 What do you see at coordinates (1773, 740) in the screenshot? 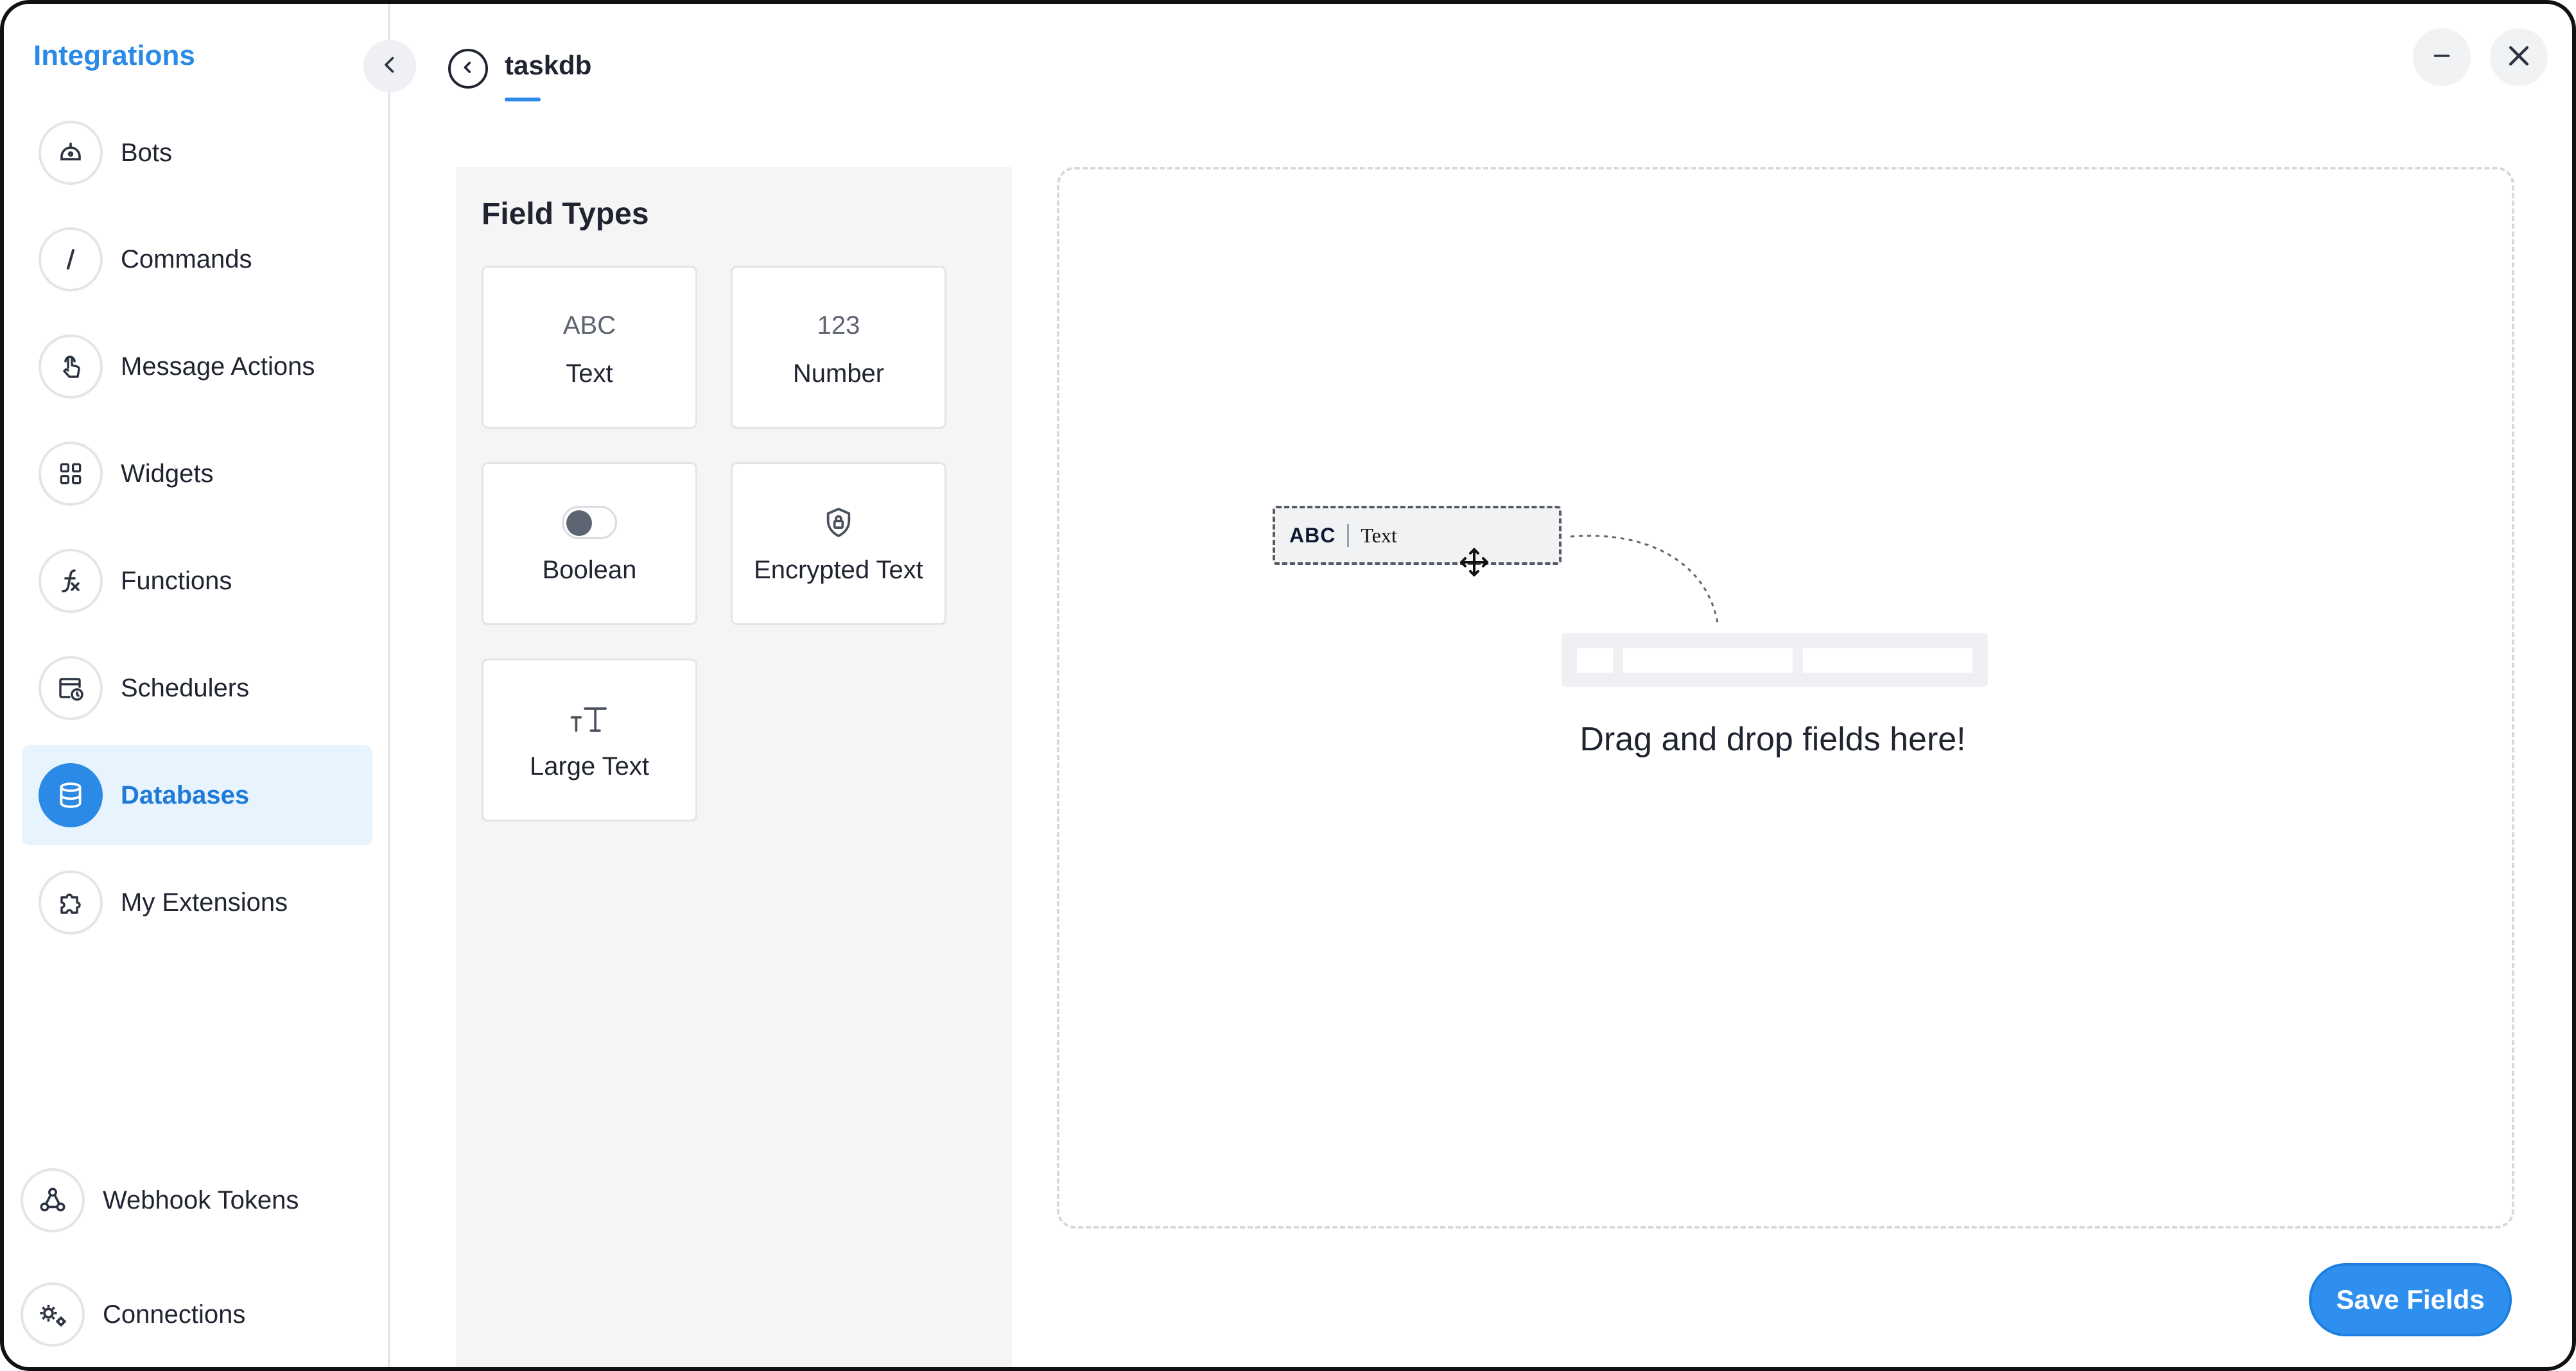
I see `drop-hint-text: Drag and drop fields here!` at bounding box center [1773, 740].